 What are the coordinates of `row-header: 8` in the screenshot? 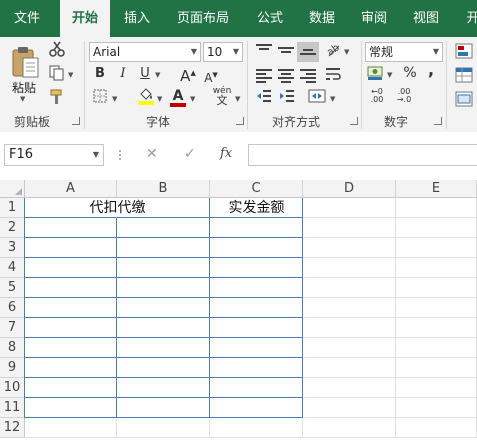 It's located at (12, 348).